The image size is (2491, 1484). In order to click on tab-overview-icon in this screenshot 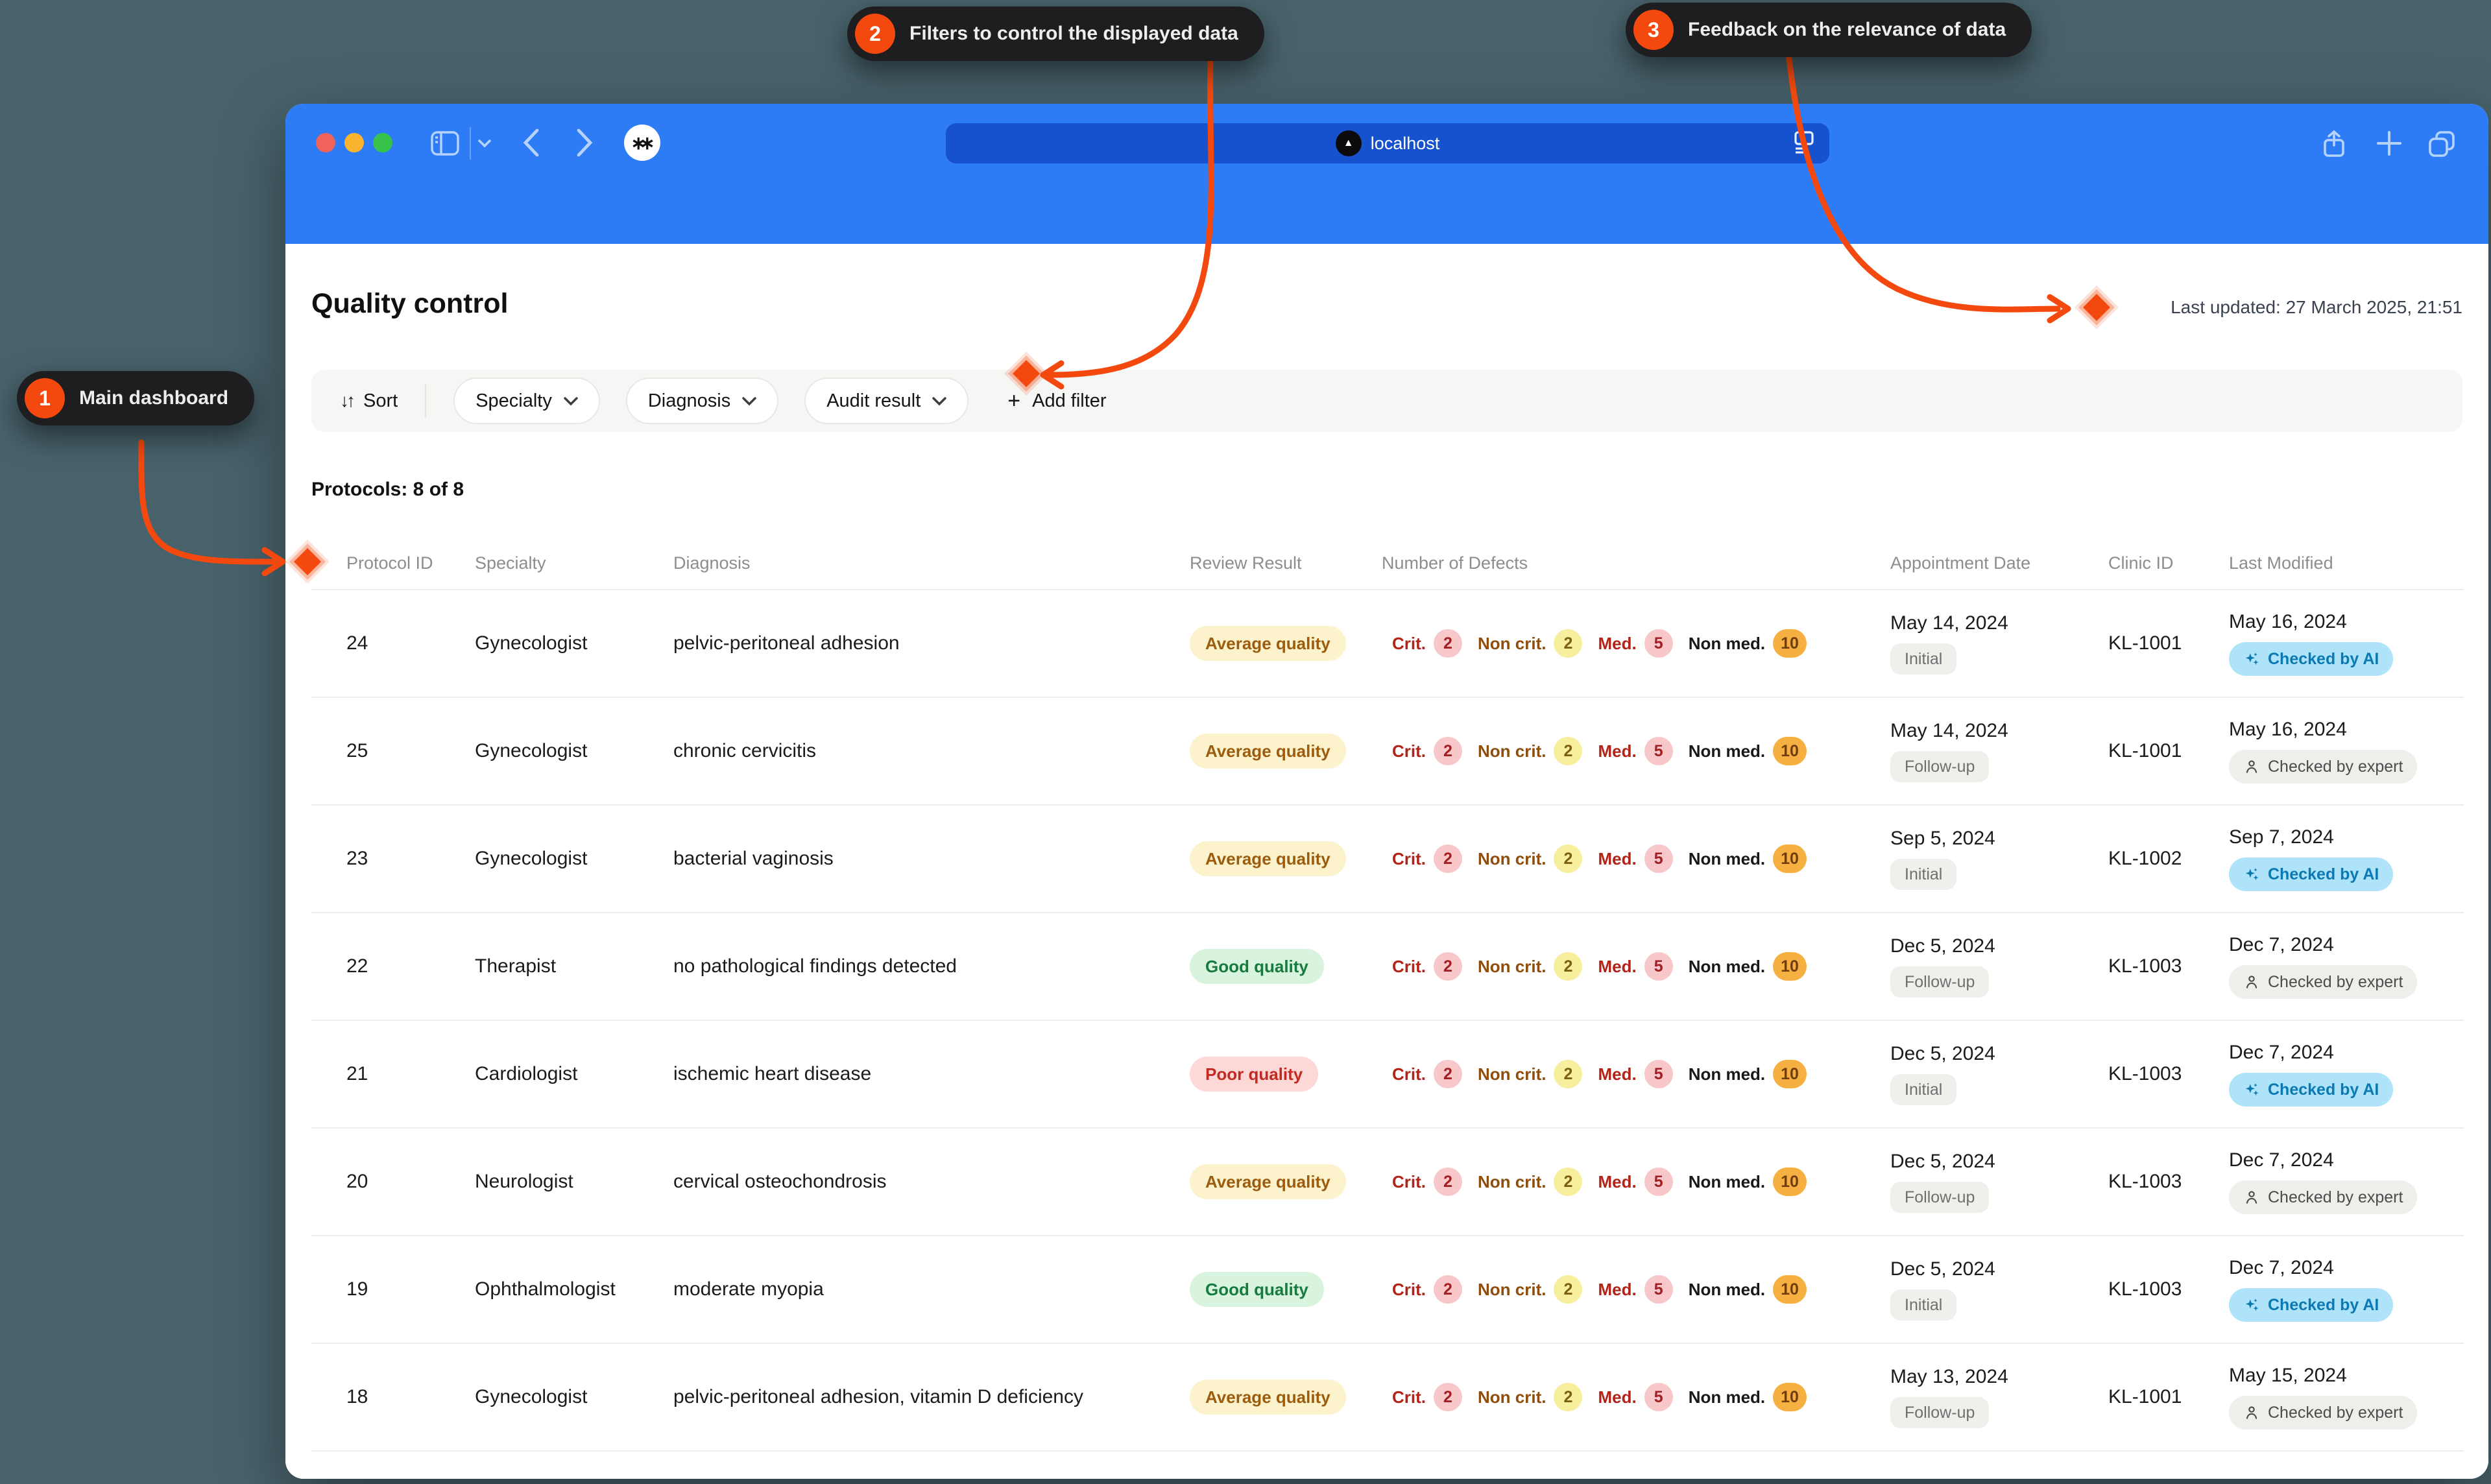, I will do `click(2441, 144)`.